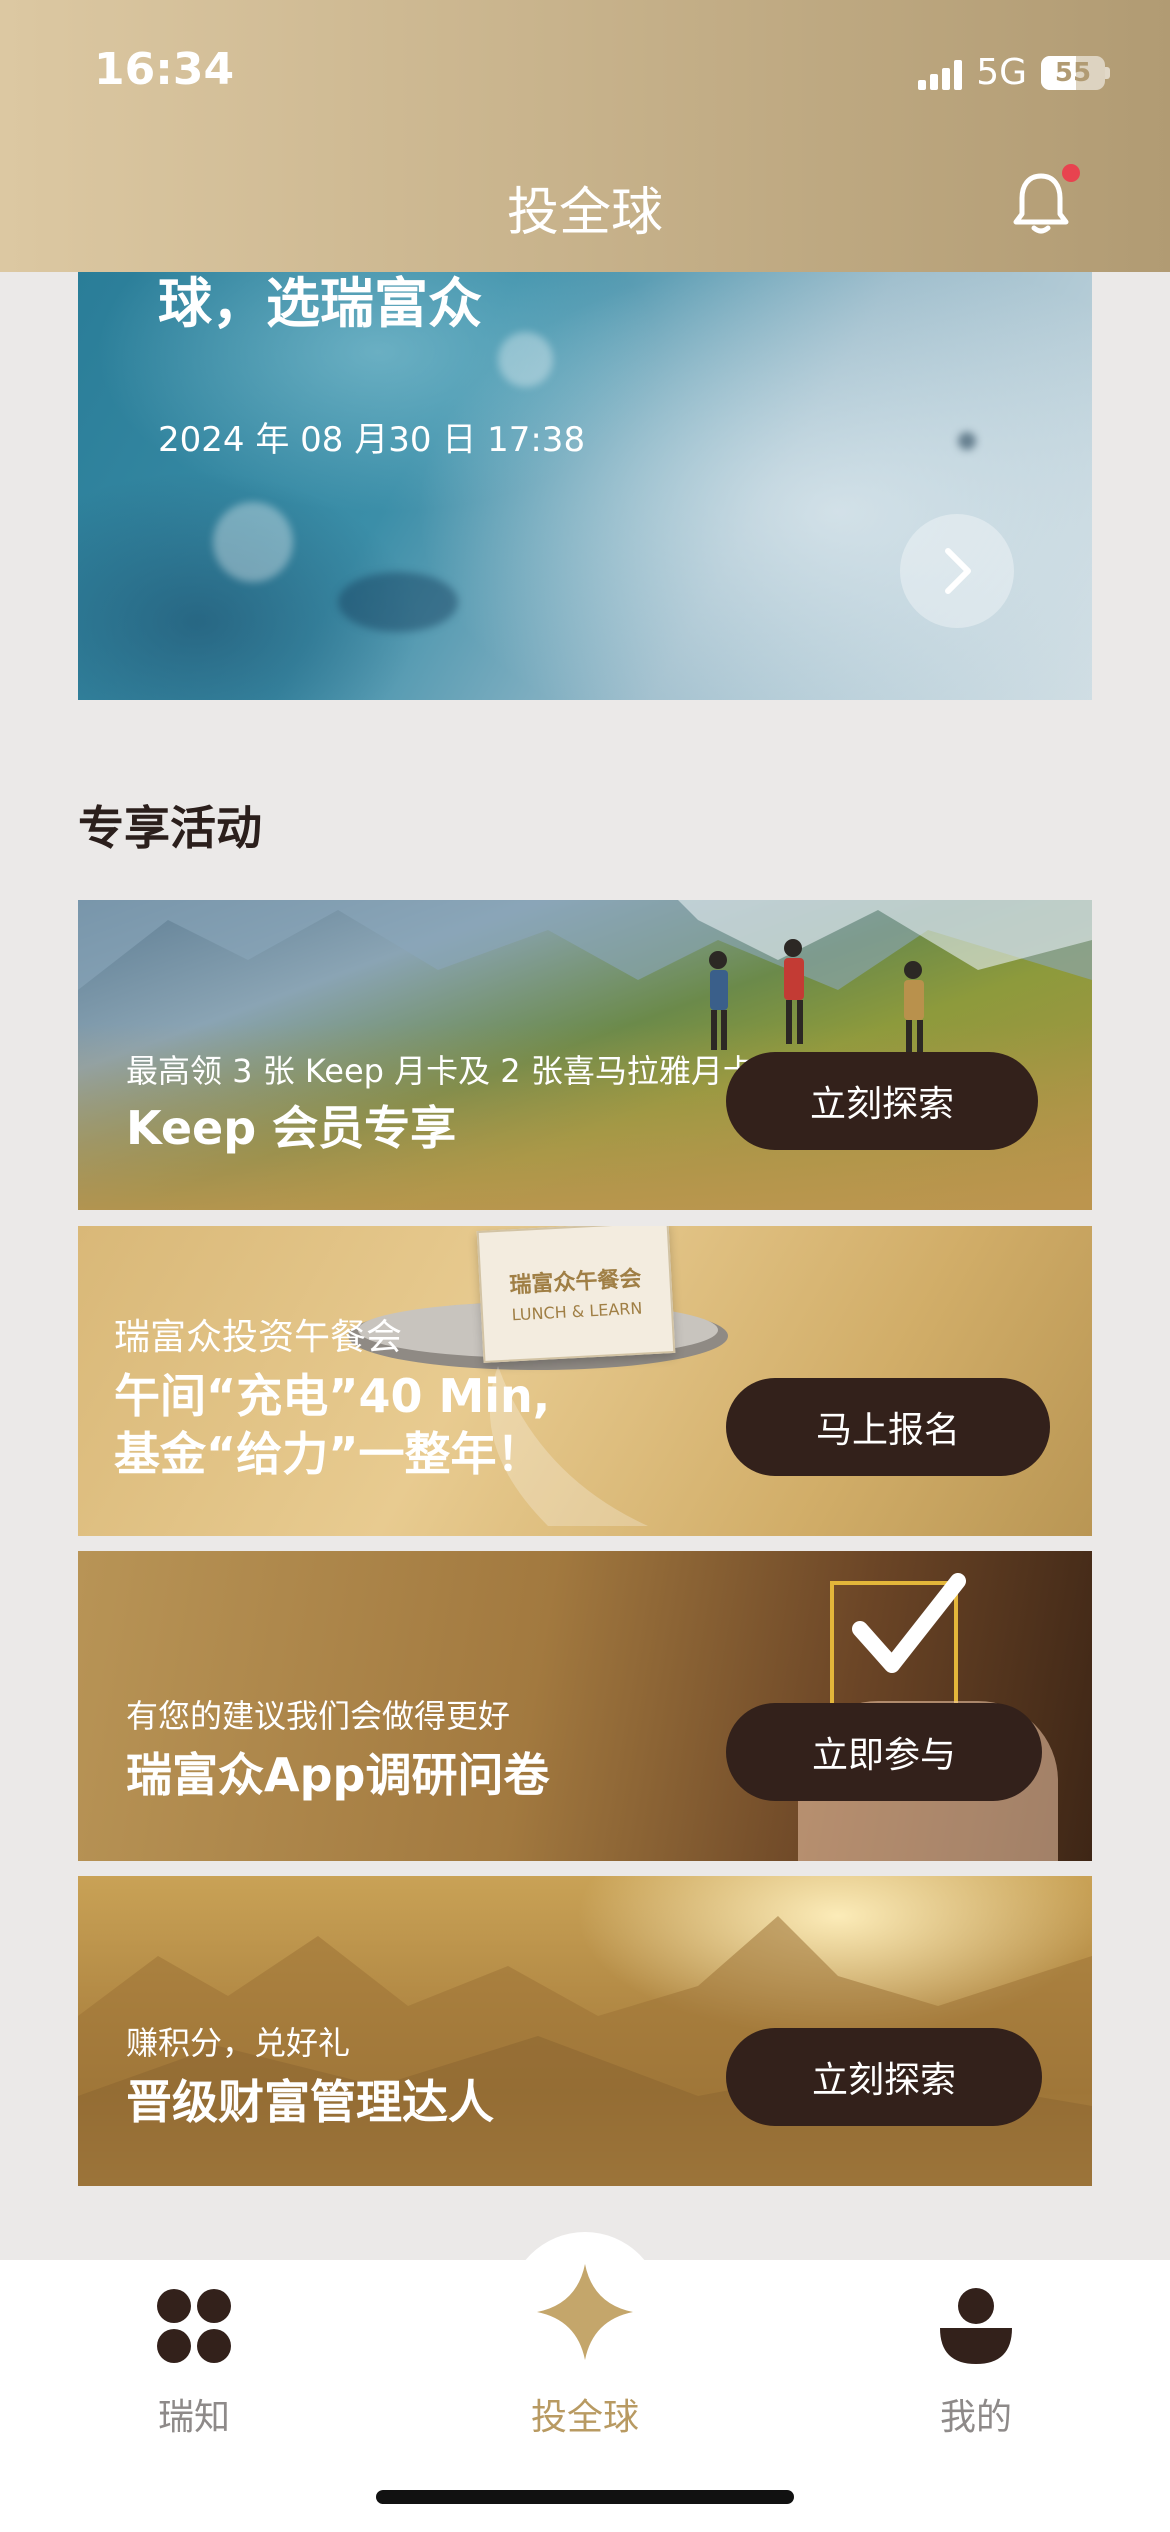  I want to click on bell-icon, so click(1041, 203).